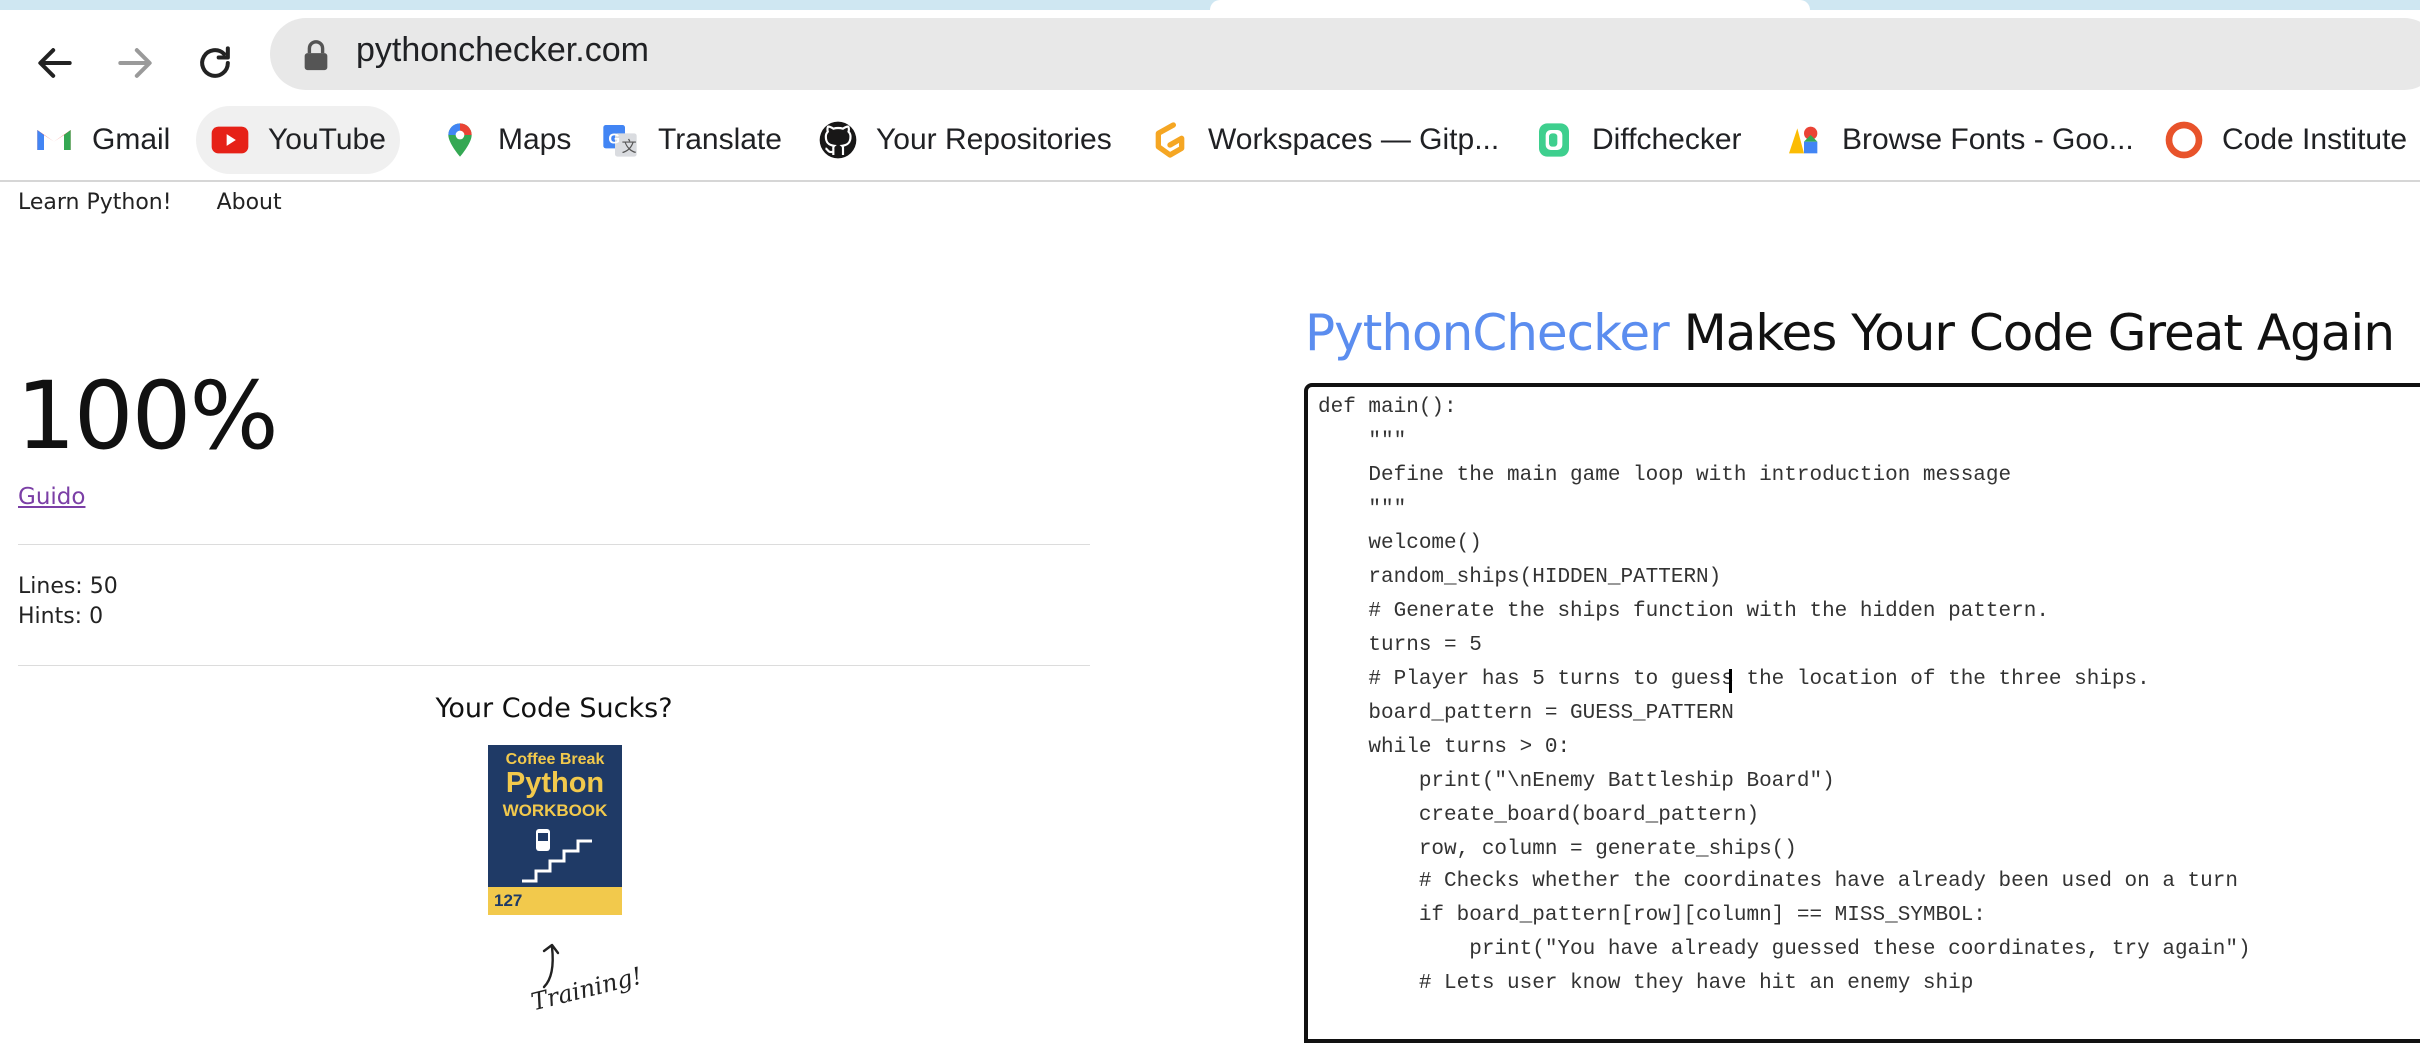 The width and height of the screenshot is (2420, 1043). Describe the element at coordinates (230, 140) in the screenshot. I see `youtube-icon` at that location.